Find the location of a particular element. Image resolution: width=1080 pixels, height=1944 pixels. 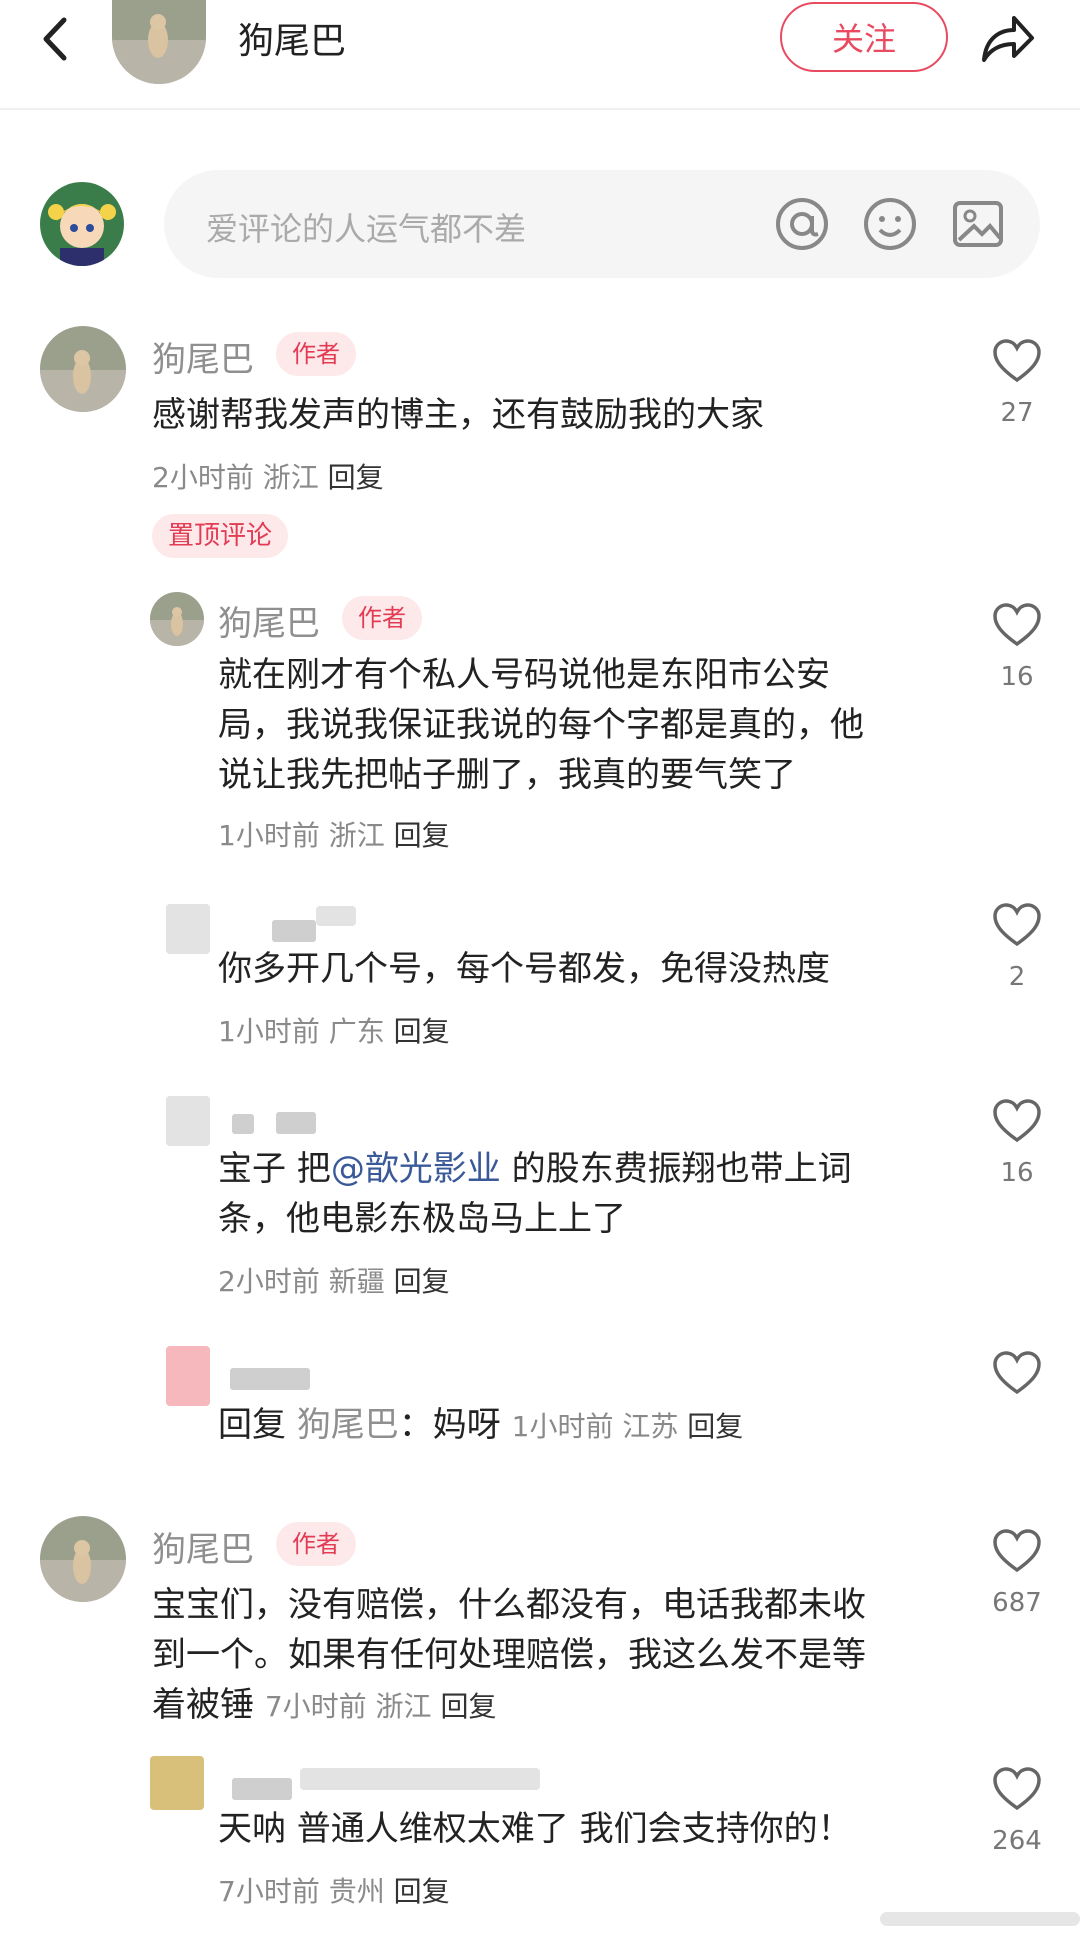

comment-text: 回复 狗尾巴：妈呀 1小时前 江苏 回复 is located at coordinates (481, 1425).